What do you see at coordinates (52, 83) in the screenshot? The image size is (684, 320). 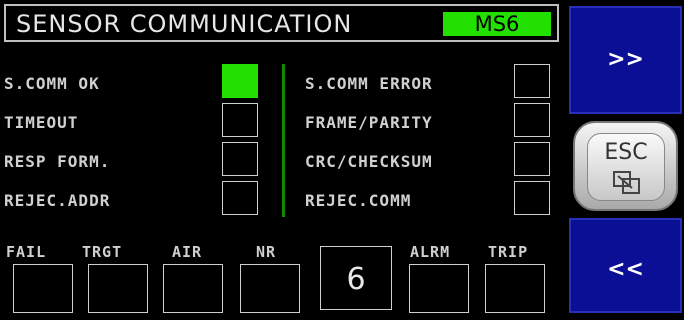 I see `status-label-s-comm-ok: S.COMM OK` at bounding box center [52, 83].